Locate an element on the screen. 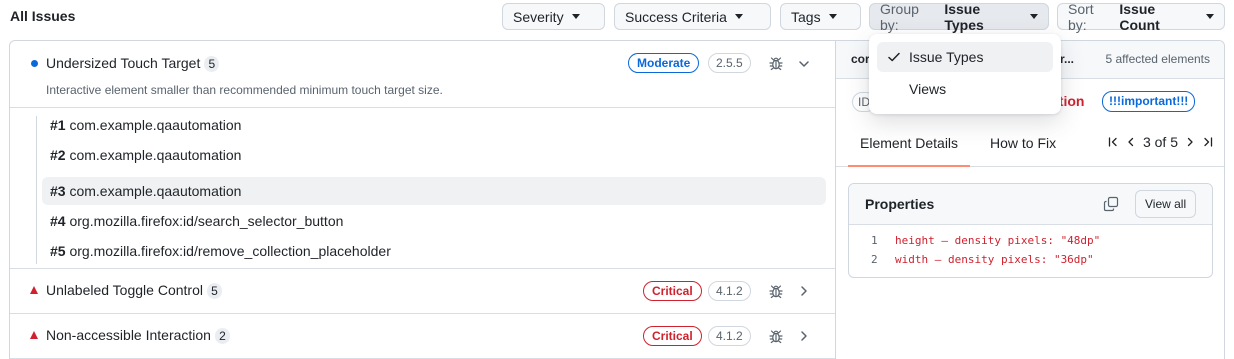 Image resolution: width=1234 pixels, height=359 pixels. pager-position: 3 of 5 is located at coordinates (1160, 142).